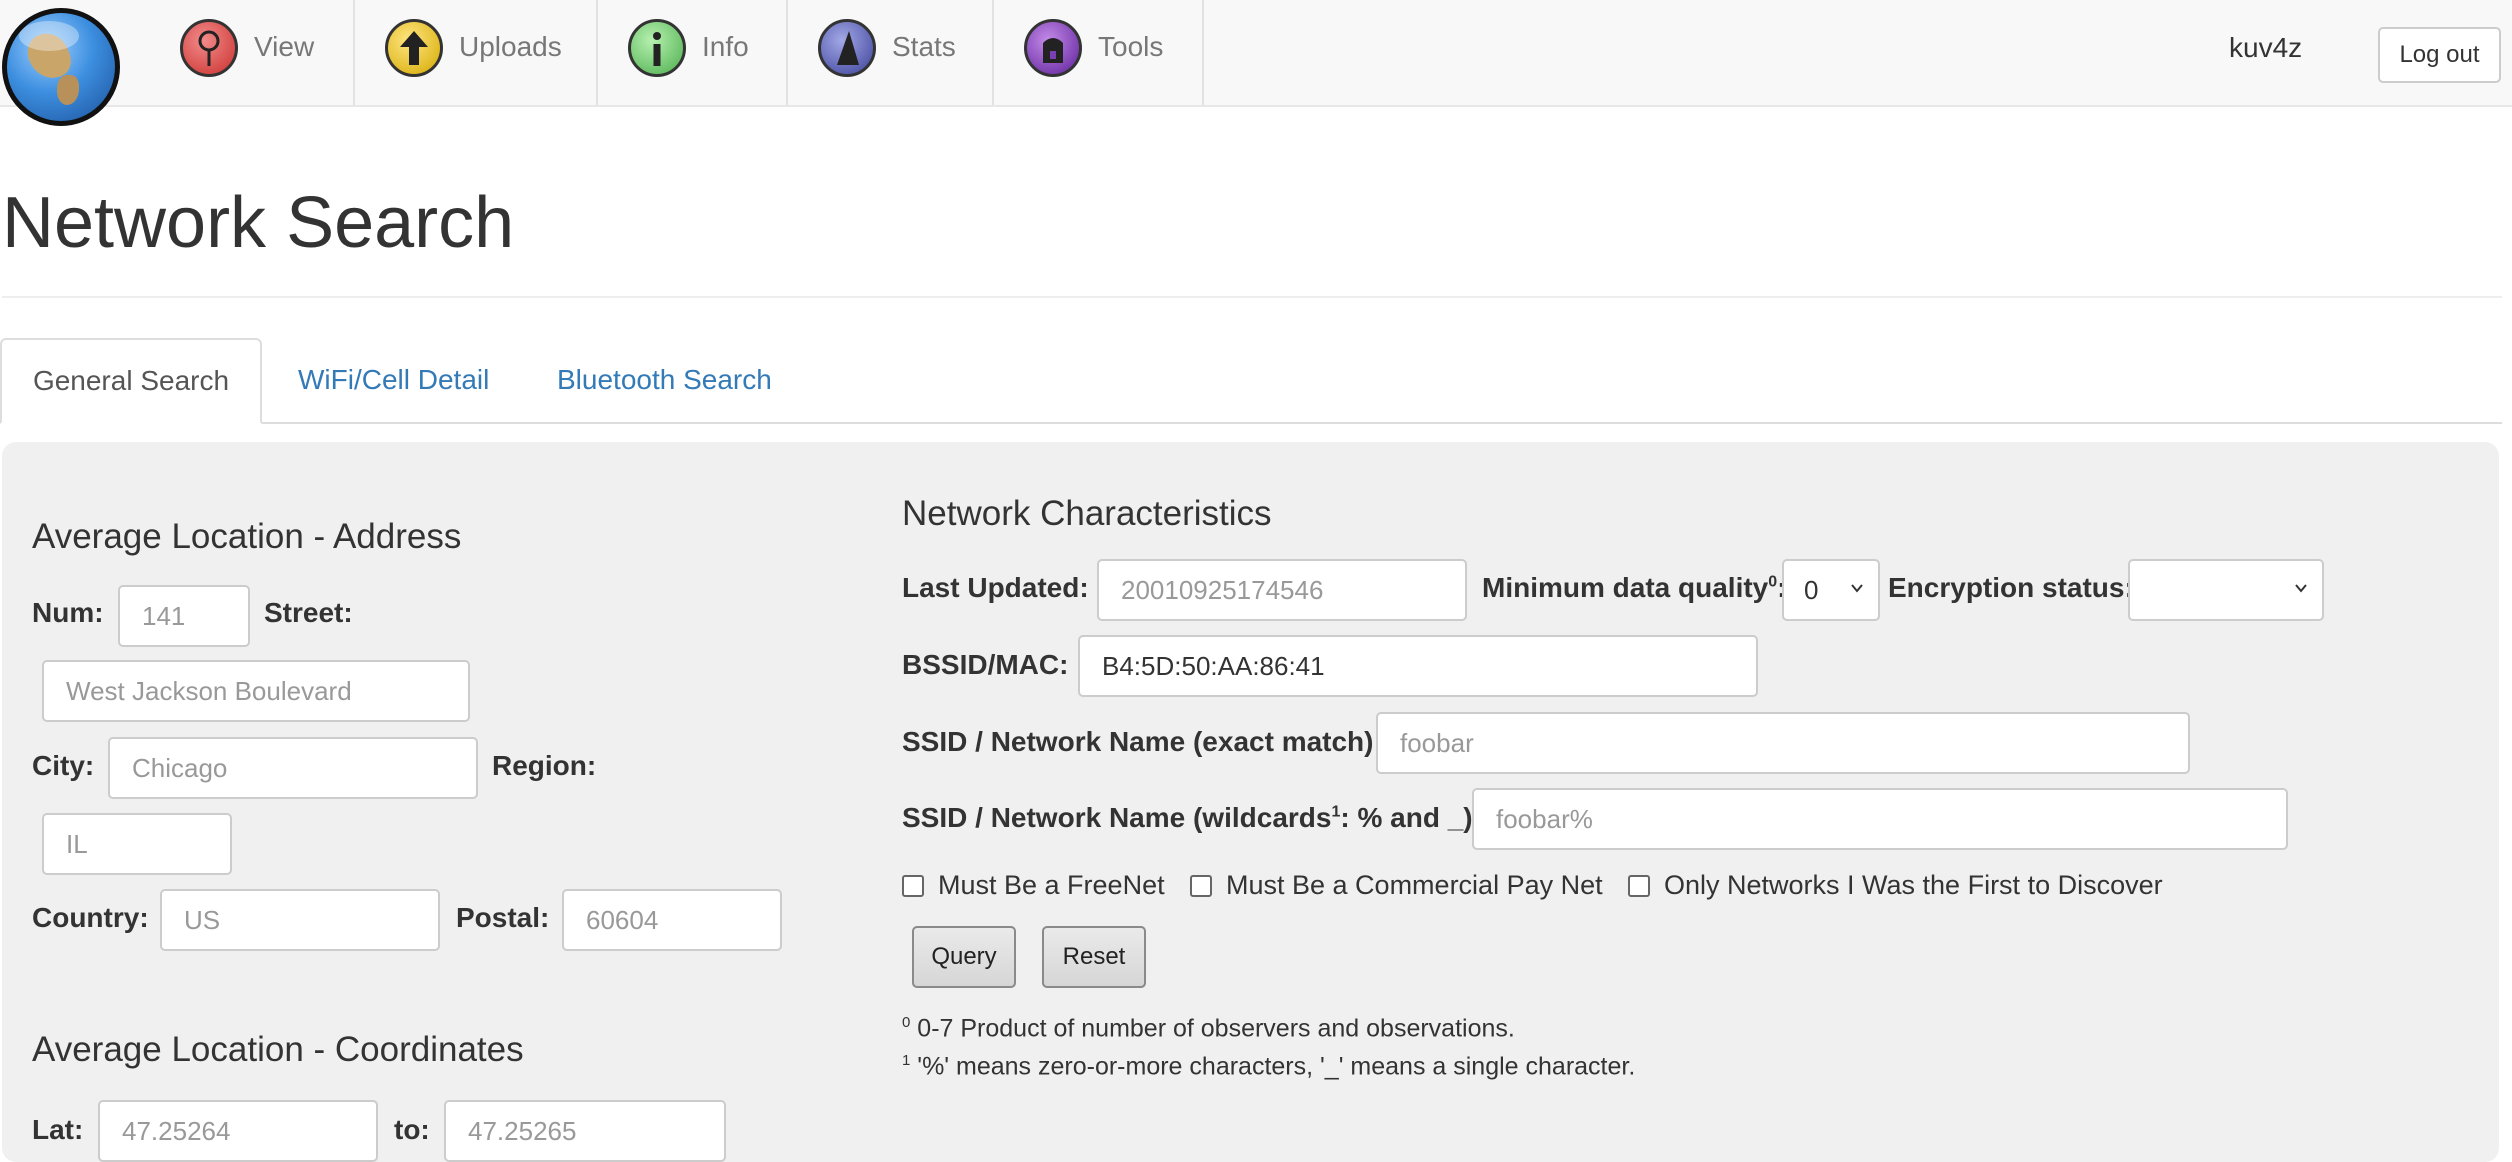 The height and width of the screenshot is (1162, 2512). Describe the element at coordinates (924, 46) in the screenshot. I see `nav-item-label: Stats` at that location.